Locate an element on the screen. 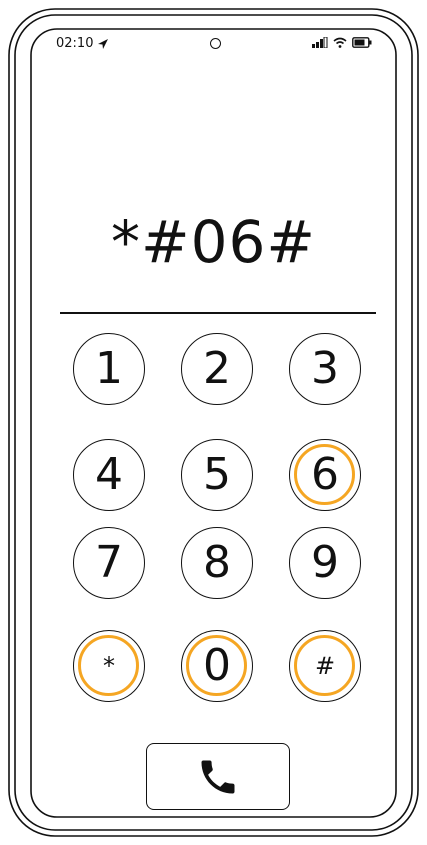  key-label: 3 is located at coordinates (325, 368).